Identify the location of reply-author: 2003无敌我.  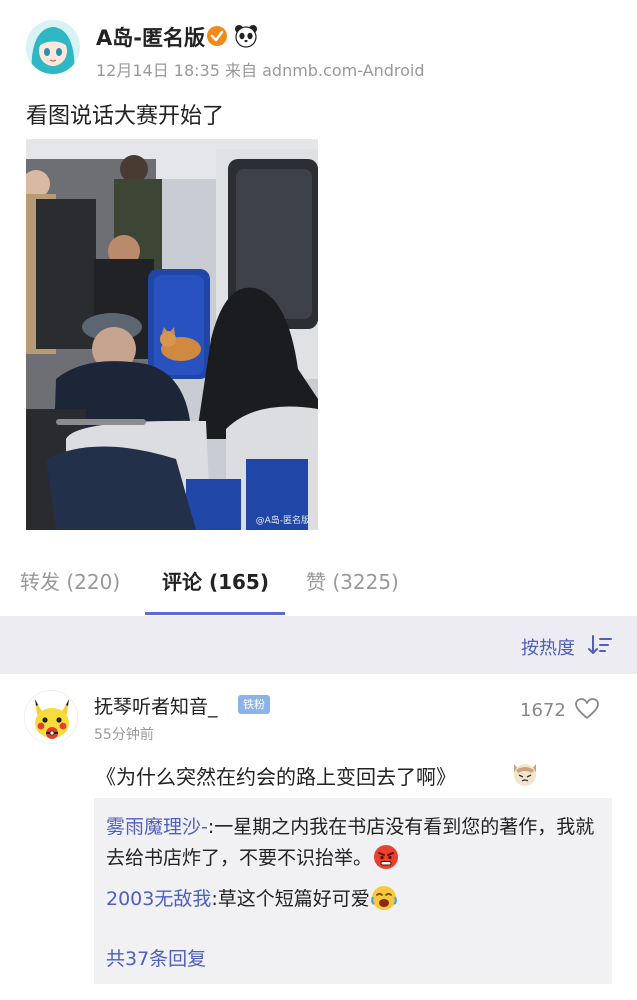
(158, 899).